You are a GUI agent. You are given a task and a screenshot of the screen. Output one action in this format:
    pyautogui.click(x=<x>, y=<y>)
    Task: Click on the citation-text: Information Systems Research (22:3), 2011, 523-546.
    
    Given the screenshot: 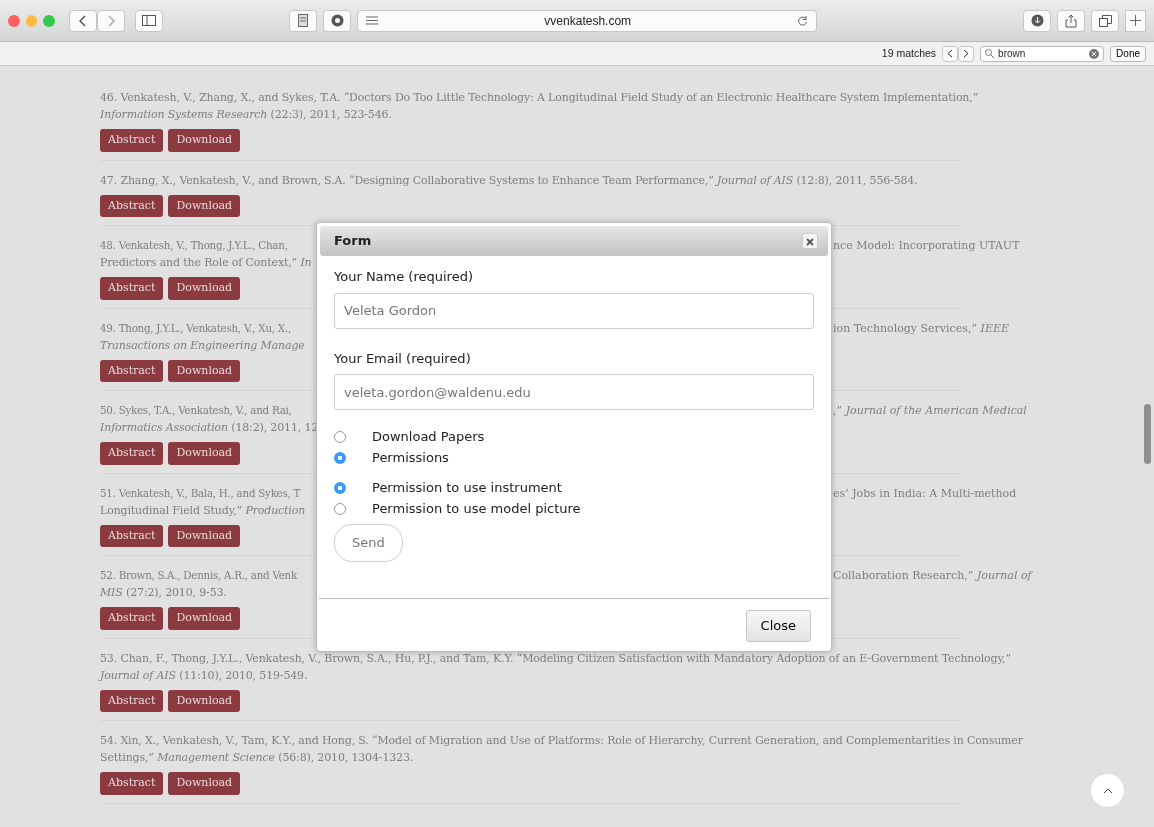 What is the action you would take?
    pyautogui.click(x=246, y=114)
    